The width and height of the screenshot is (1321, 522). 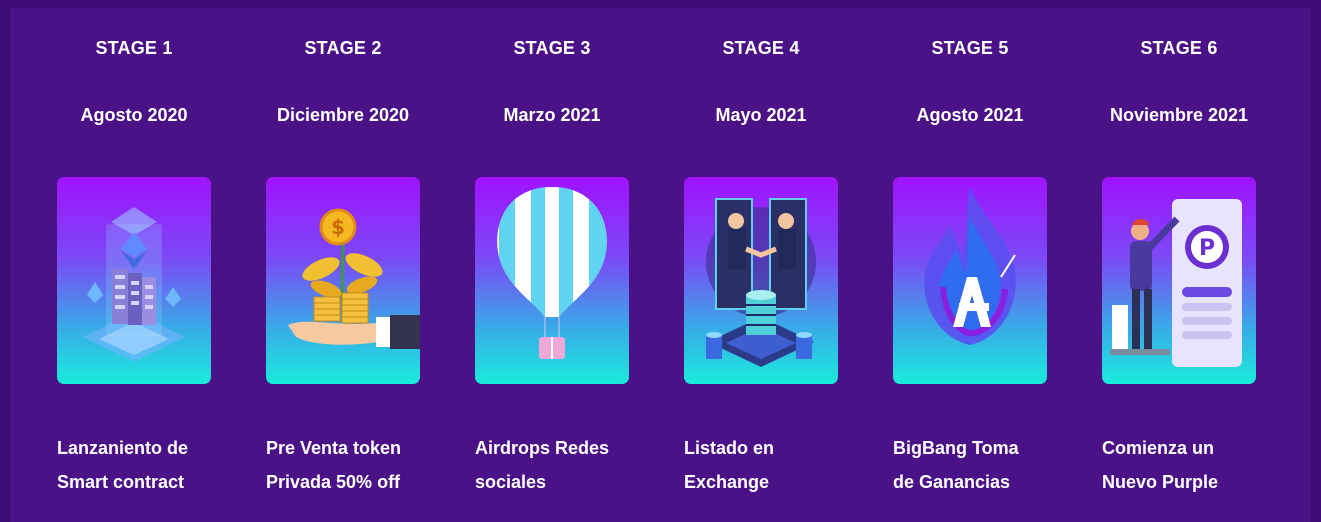 What do you see at coordinates (970, 266) in the screenshot?
I see `flame-logo-icon` at bounding box center [970, 266].